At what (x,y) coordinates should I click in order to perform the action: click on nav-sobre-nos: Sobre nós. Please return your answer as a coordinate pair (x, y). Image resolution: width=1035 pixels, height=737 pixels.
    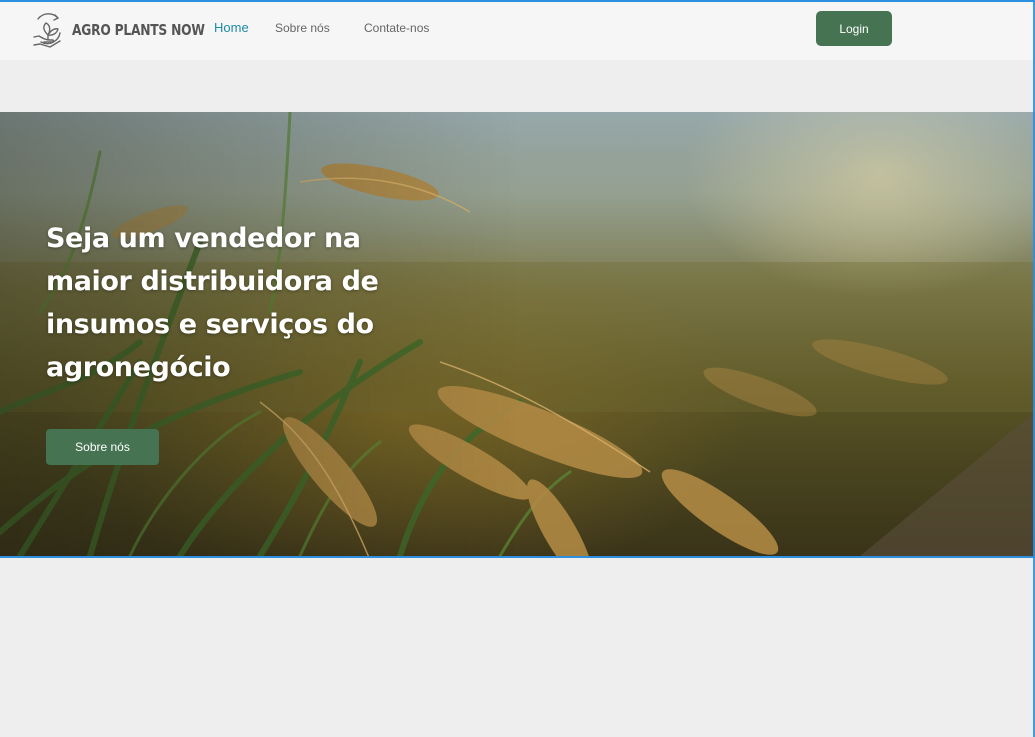
    Looking at the image, I should click on (302, 28).